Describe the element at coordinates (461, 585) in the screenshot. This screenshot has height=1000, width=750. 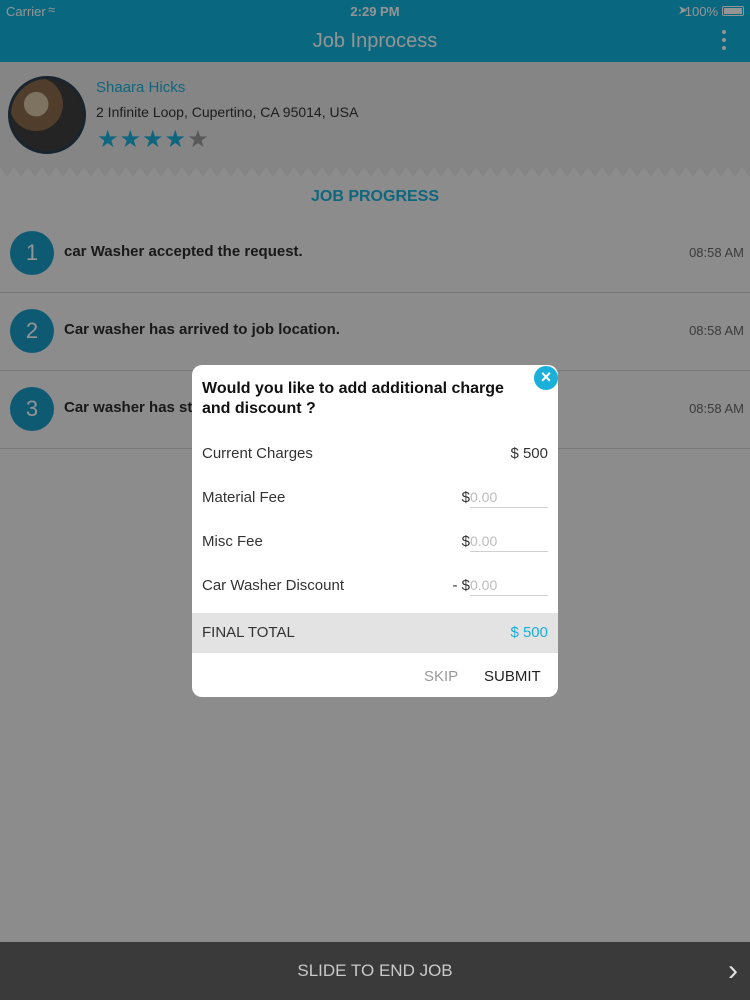
I see `discount-currency: - $` at that location.